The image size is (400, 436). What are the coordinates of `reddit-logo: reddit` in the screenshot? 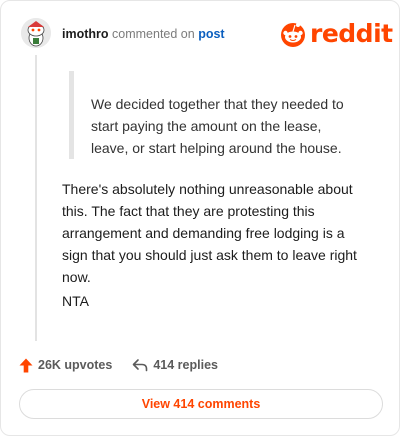 It's located at (336, 34).